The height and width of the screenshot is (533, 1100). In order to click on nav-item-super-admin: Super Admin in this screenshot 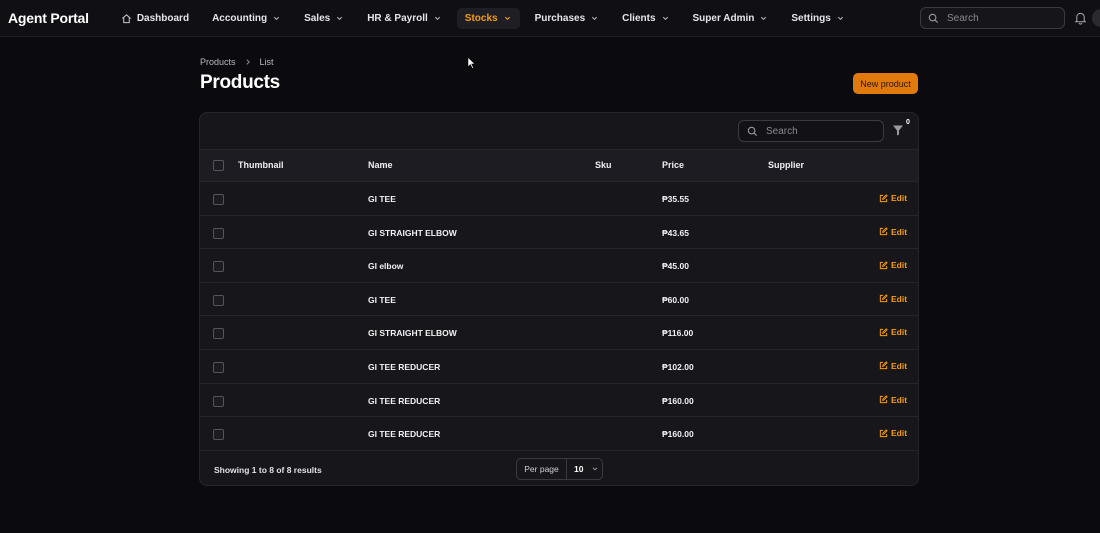, I will do `click(731, 18)`.